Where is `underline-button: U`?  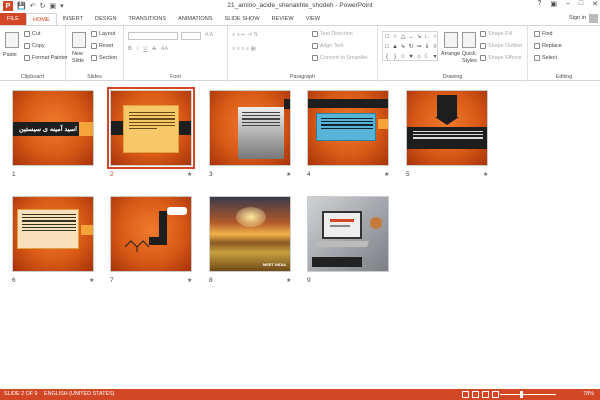
underline-button: U is located at coordinates (145, 49).